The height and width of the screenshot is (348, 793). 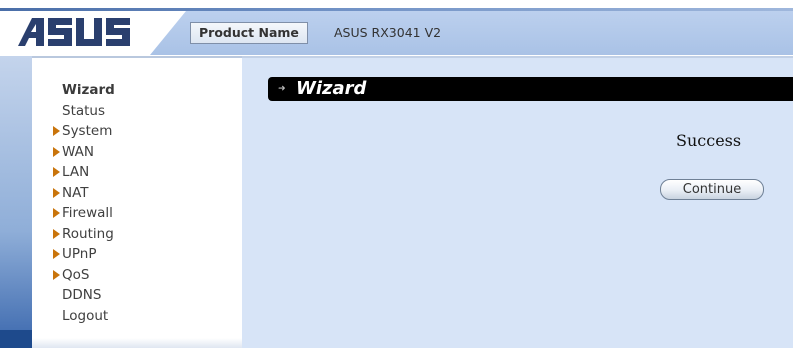 I want to click on sidebar-item-logout: Logout, so click(x=80, y=316).